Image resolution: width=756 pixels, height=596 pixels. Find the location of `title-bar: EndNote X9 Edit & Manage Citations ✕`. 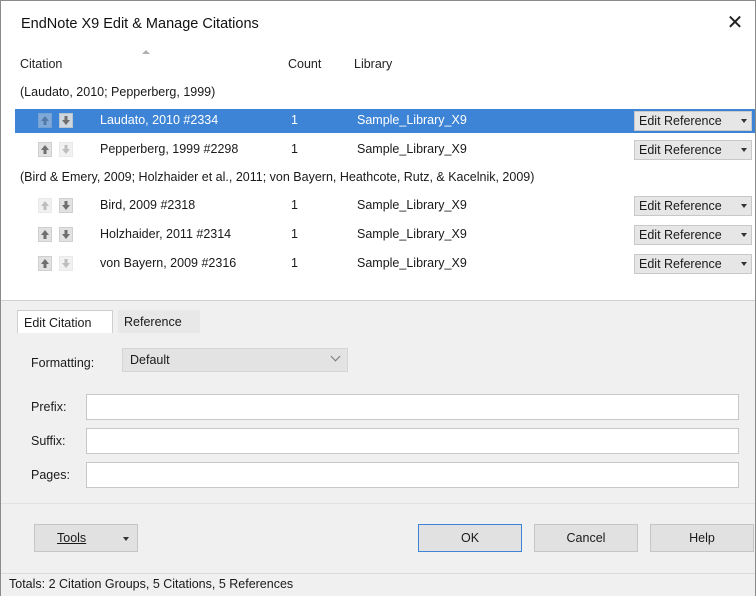

title-bar: EndNote X9 Edit & Manage Citations ✕ is located at coordinates (378, 23).